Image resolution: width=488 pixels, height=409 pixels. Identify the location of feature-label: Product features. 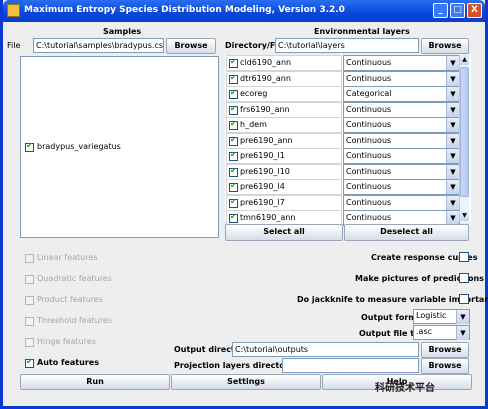
(70, 299).